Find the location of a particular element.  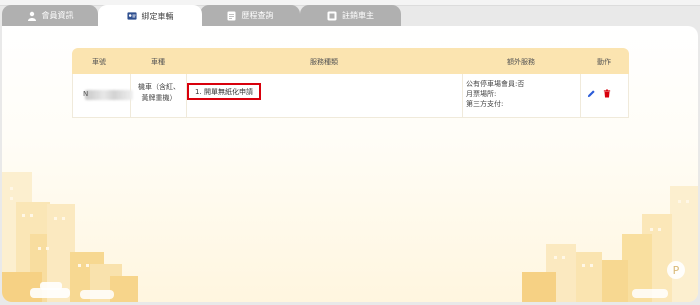

user-icon is located at coordinates (32, 16).